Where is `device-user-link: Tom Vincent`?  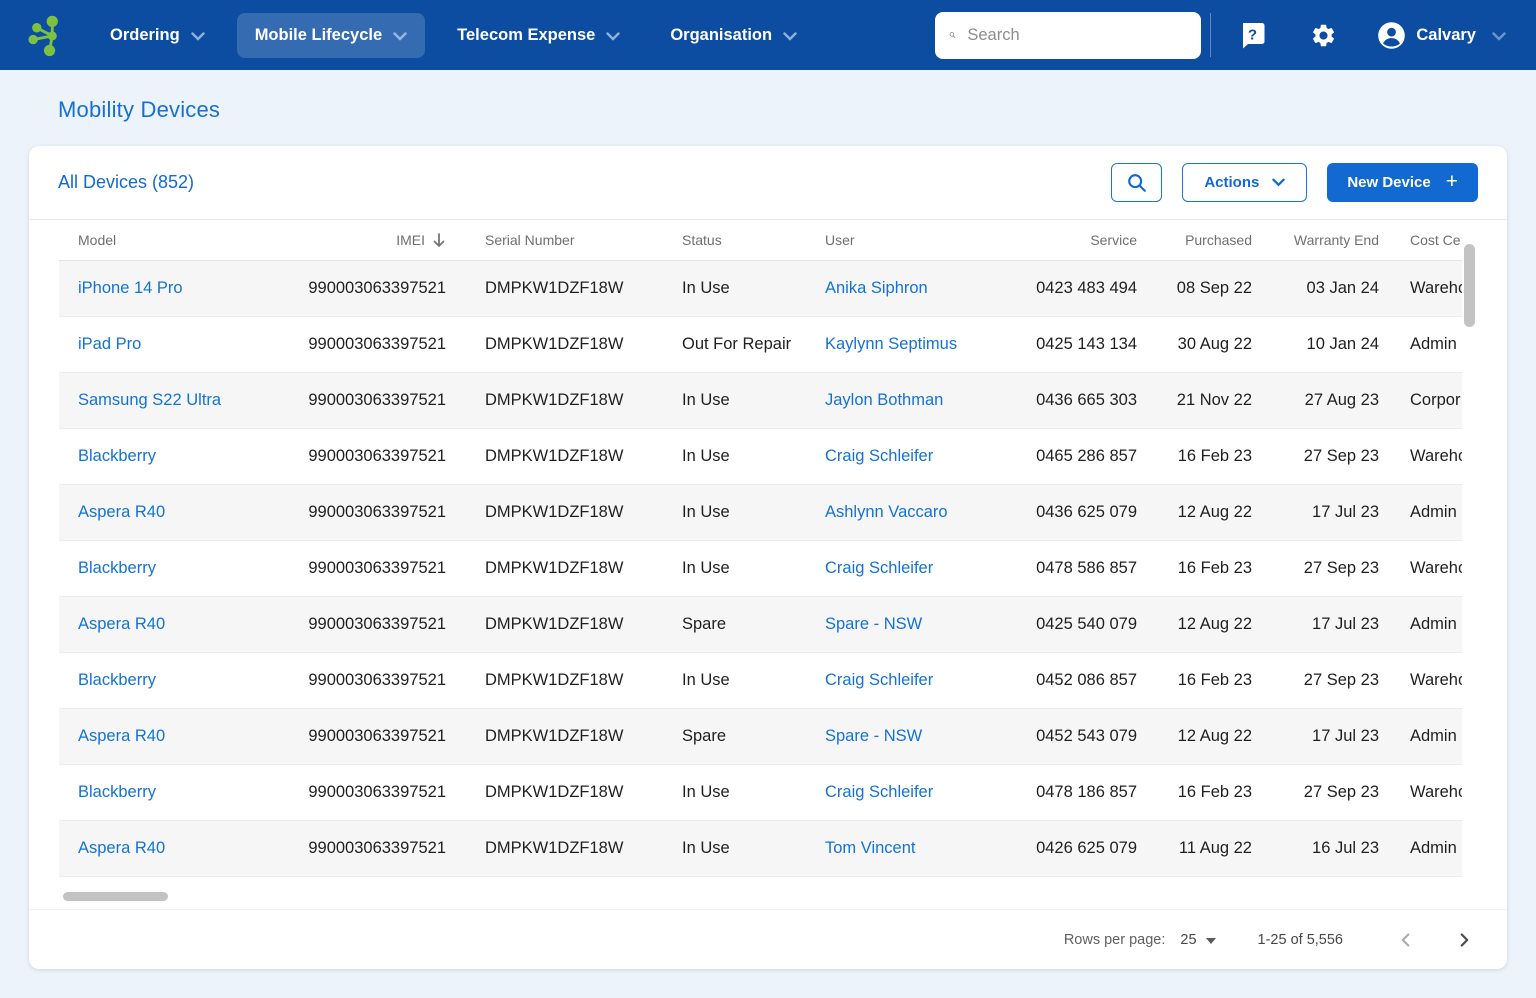 device-user-link: Tom Vincent is located at coordinates (870, 848).